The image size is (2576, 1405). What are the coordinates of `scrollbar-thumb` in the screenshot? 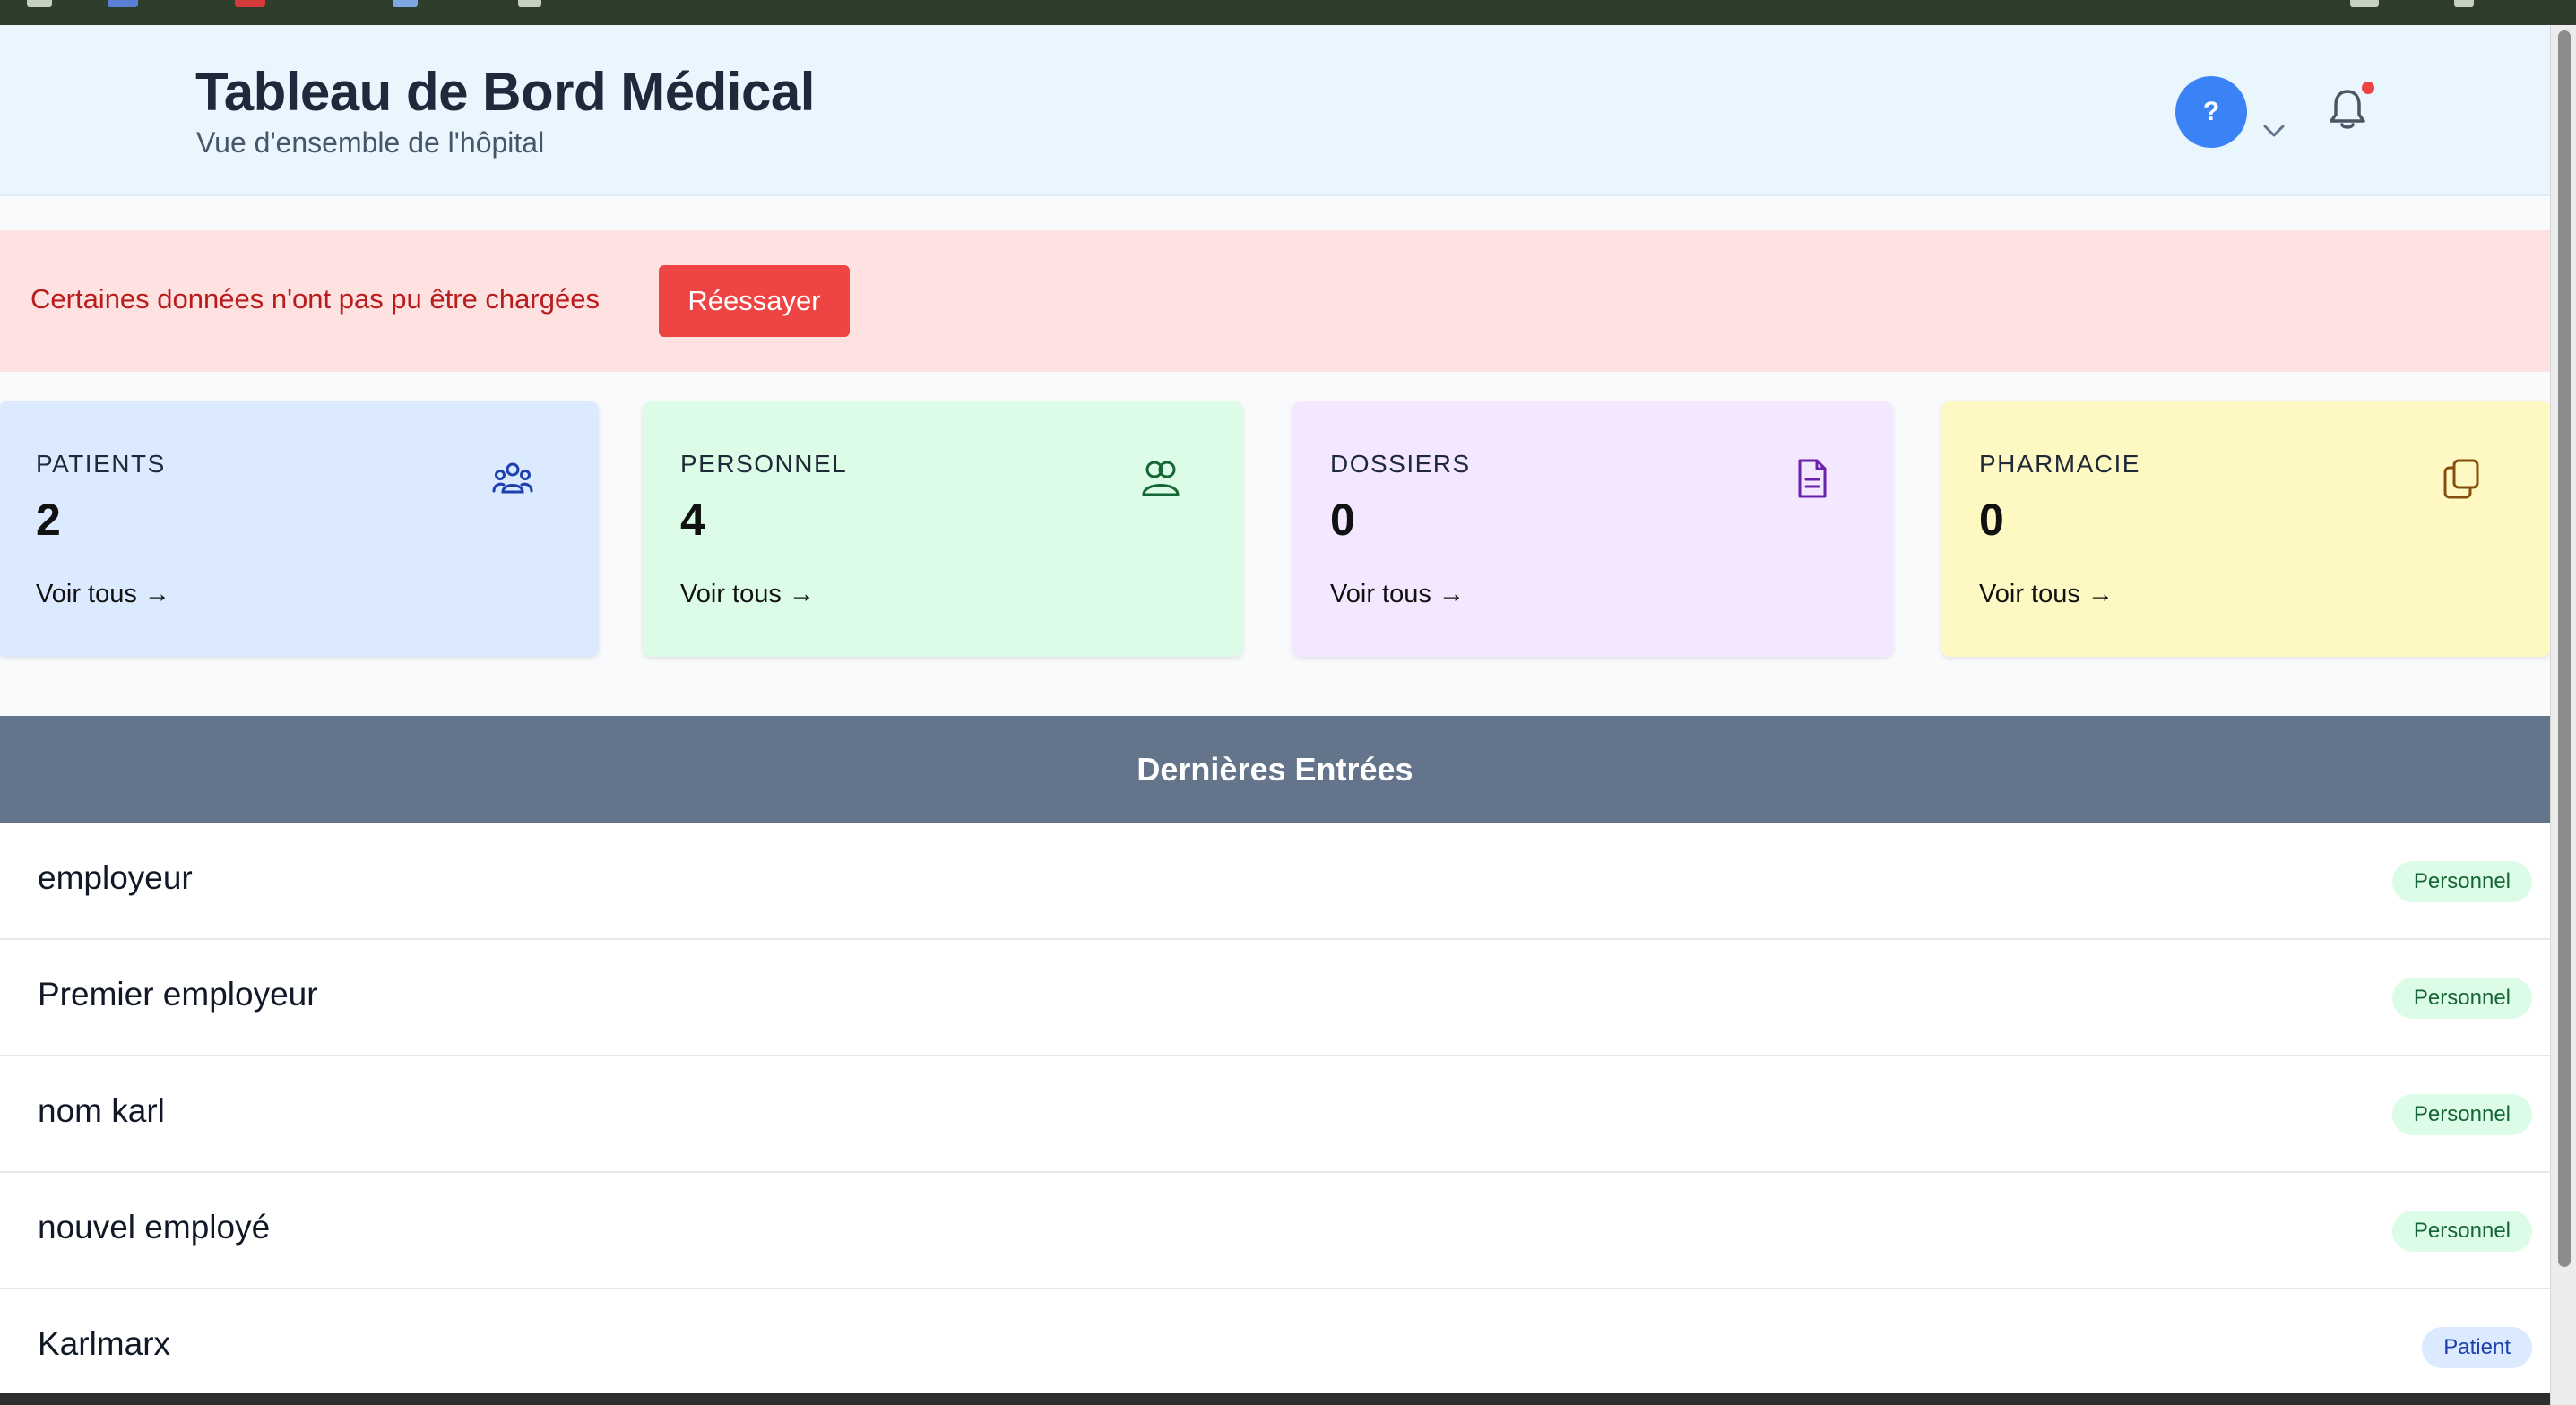 It's located at (2564, 649).